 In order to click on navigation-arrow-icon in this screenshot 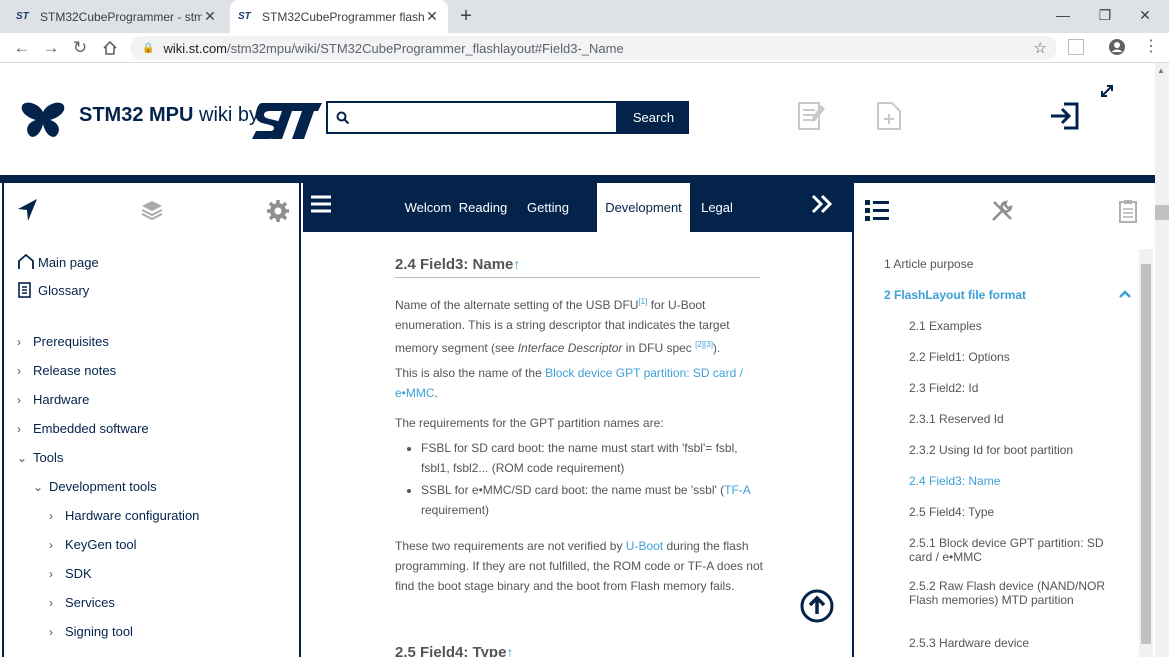, I will do `click(28, 212)`.